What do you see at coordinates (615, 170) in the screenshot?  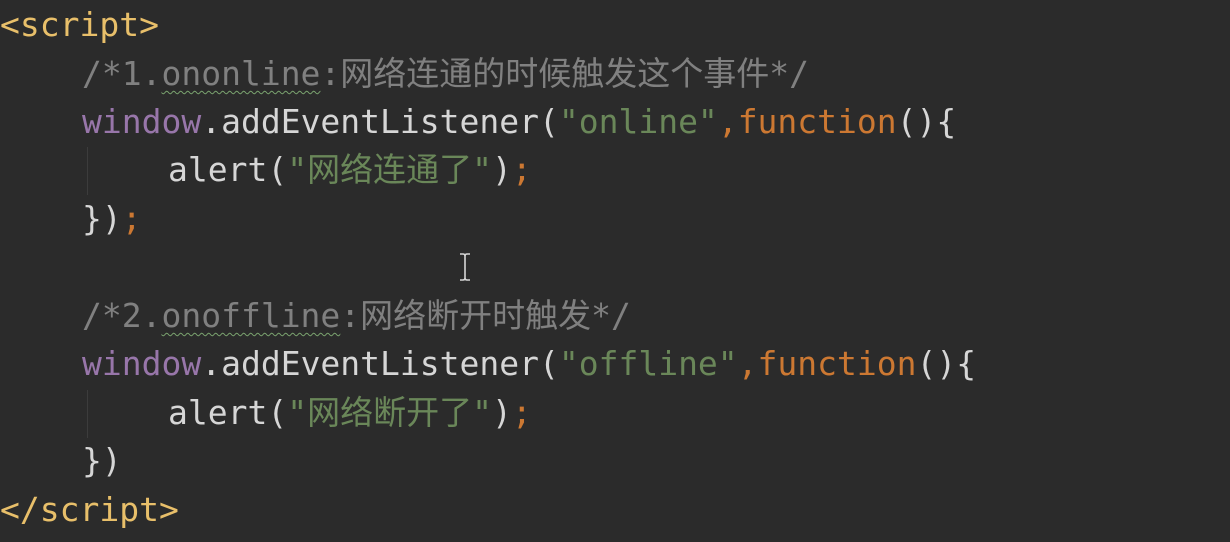 I see `code-line-4: alert("网络连通了");` at bounding box center [615, 170].